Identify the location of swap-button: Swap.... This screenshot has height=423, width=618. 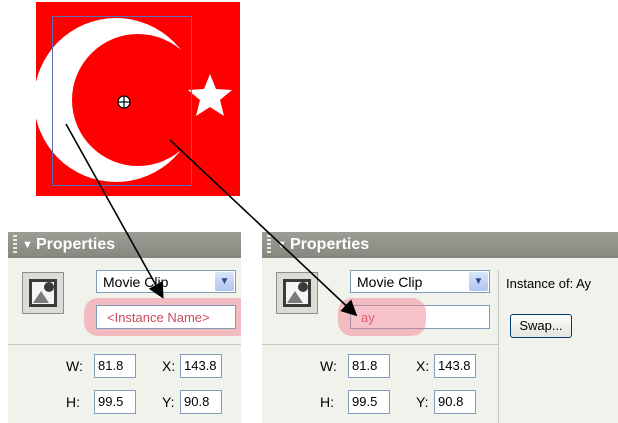
(541, 326).